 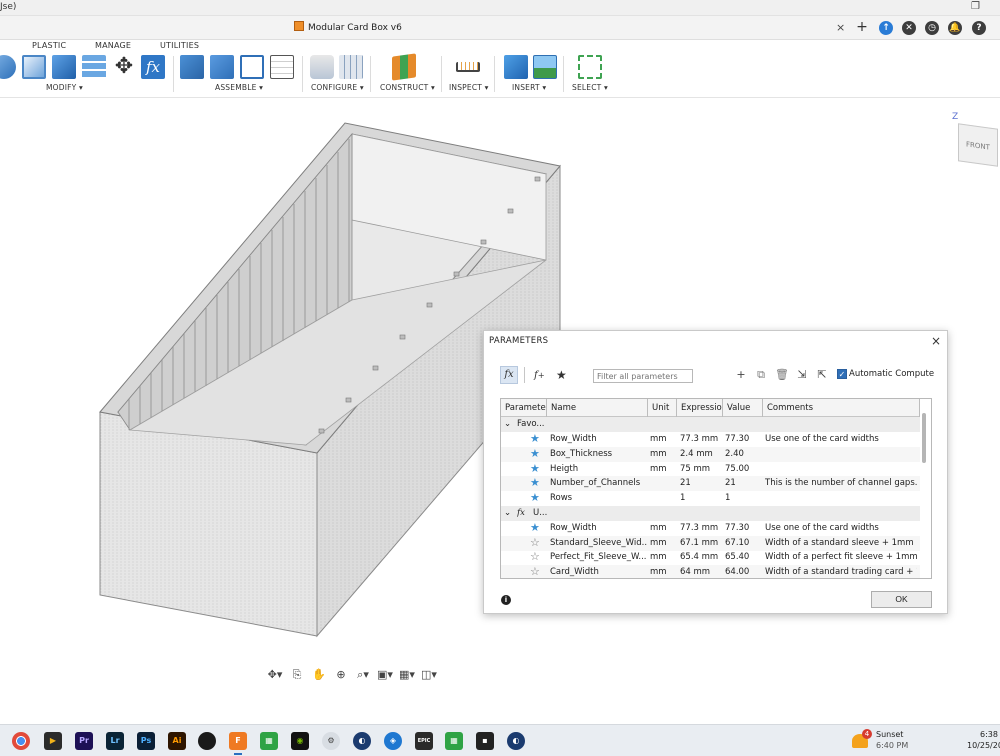 What do you see at coordinates (841, 528) in the screenshot?
I see `param-comment: Use one of the card widths` at bounding box center [841, 528].